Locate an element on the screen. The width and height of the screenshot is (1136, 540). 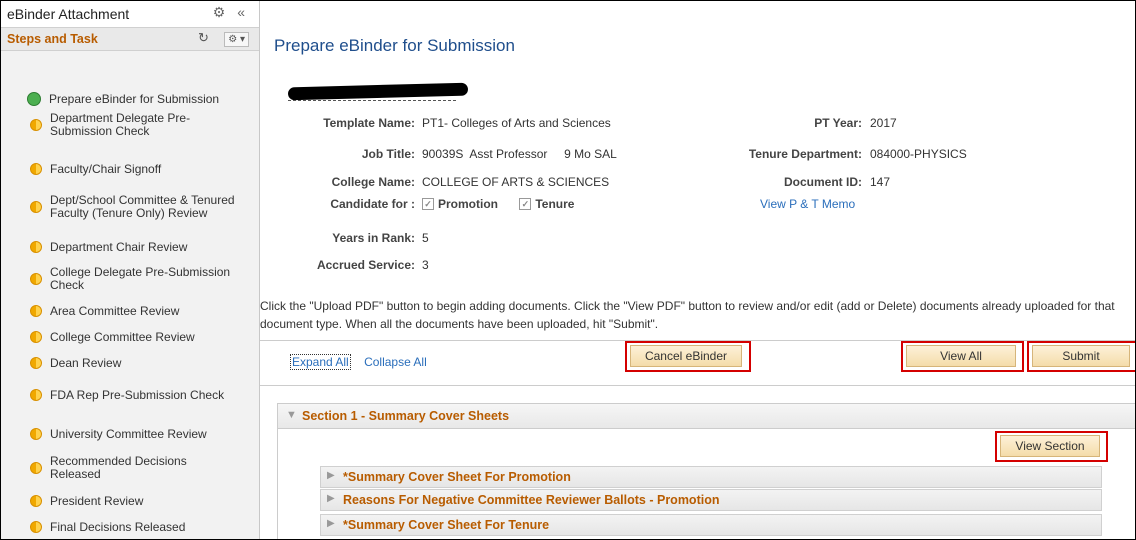
document-id-label: Document ID: is located at coordinates (823, 182).